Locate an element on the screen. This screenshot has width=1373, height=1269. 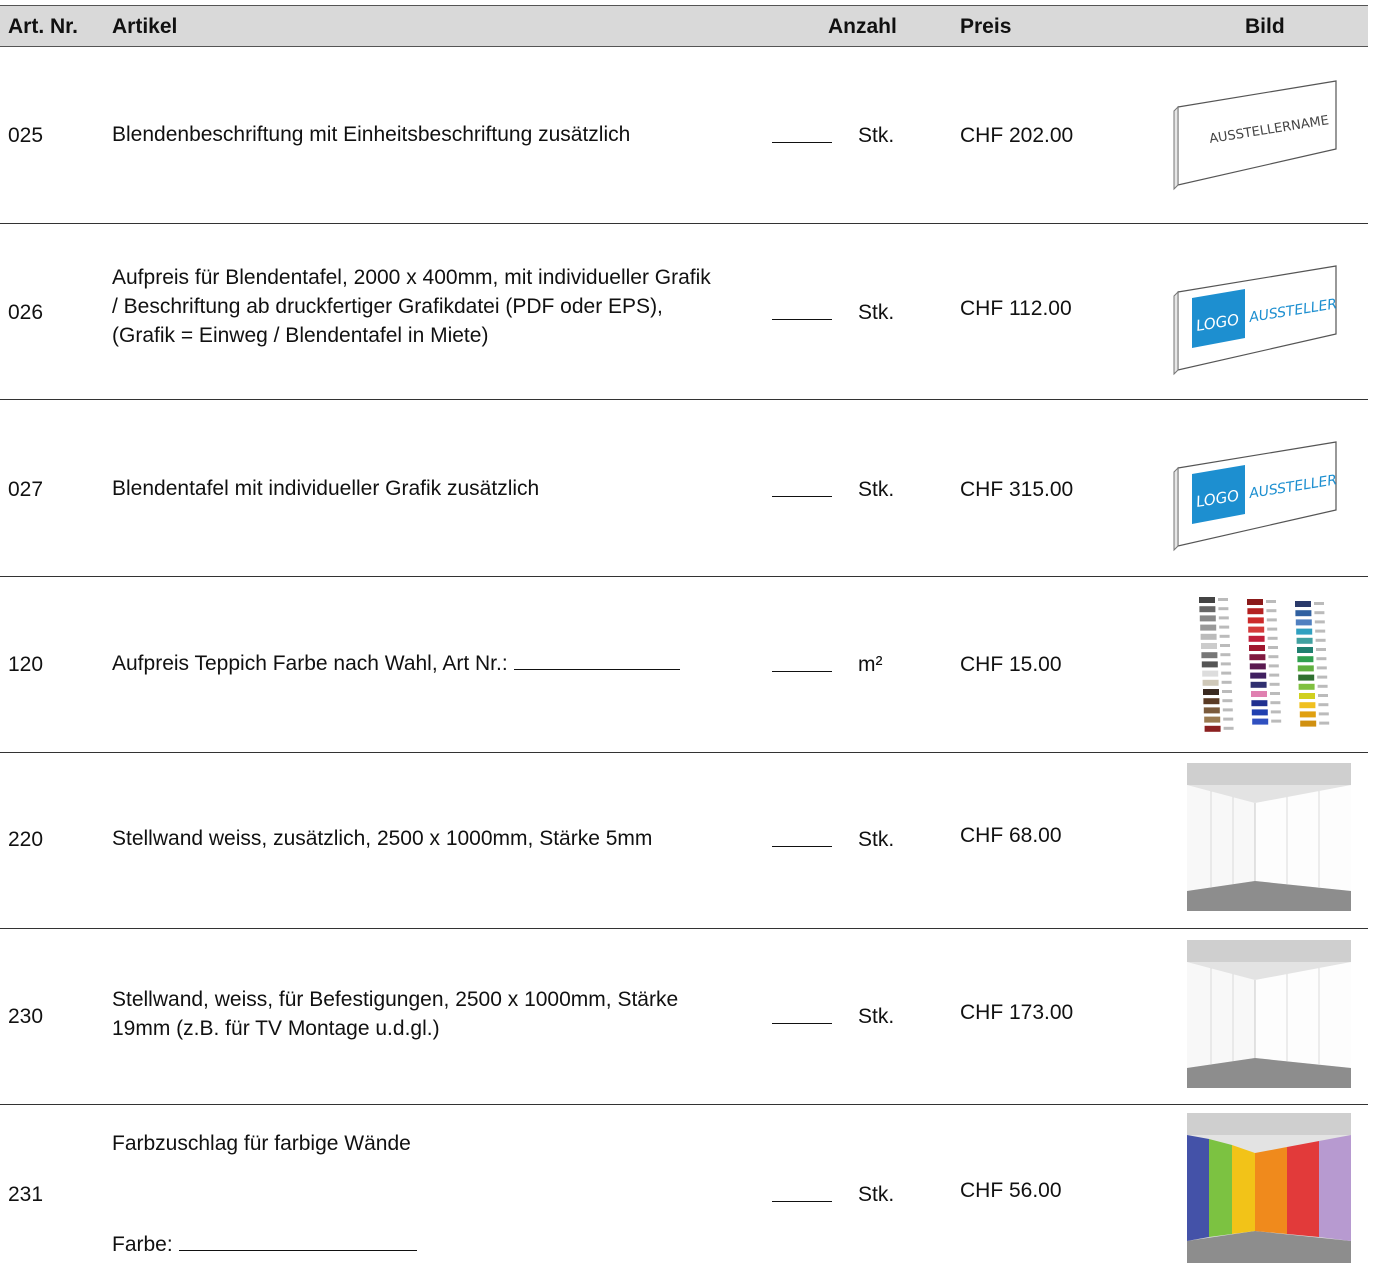
color-field-row: Farbe: is located at coordinates (432, 1244).